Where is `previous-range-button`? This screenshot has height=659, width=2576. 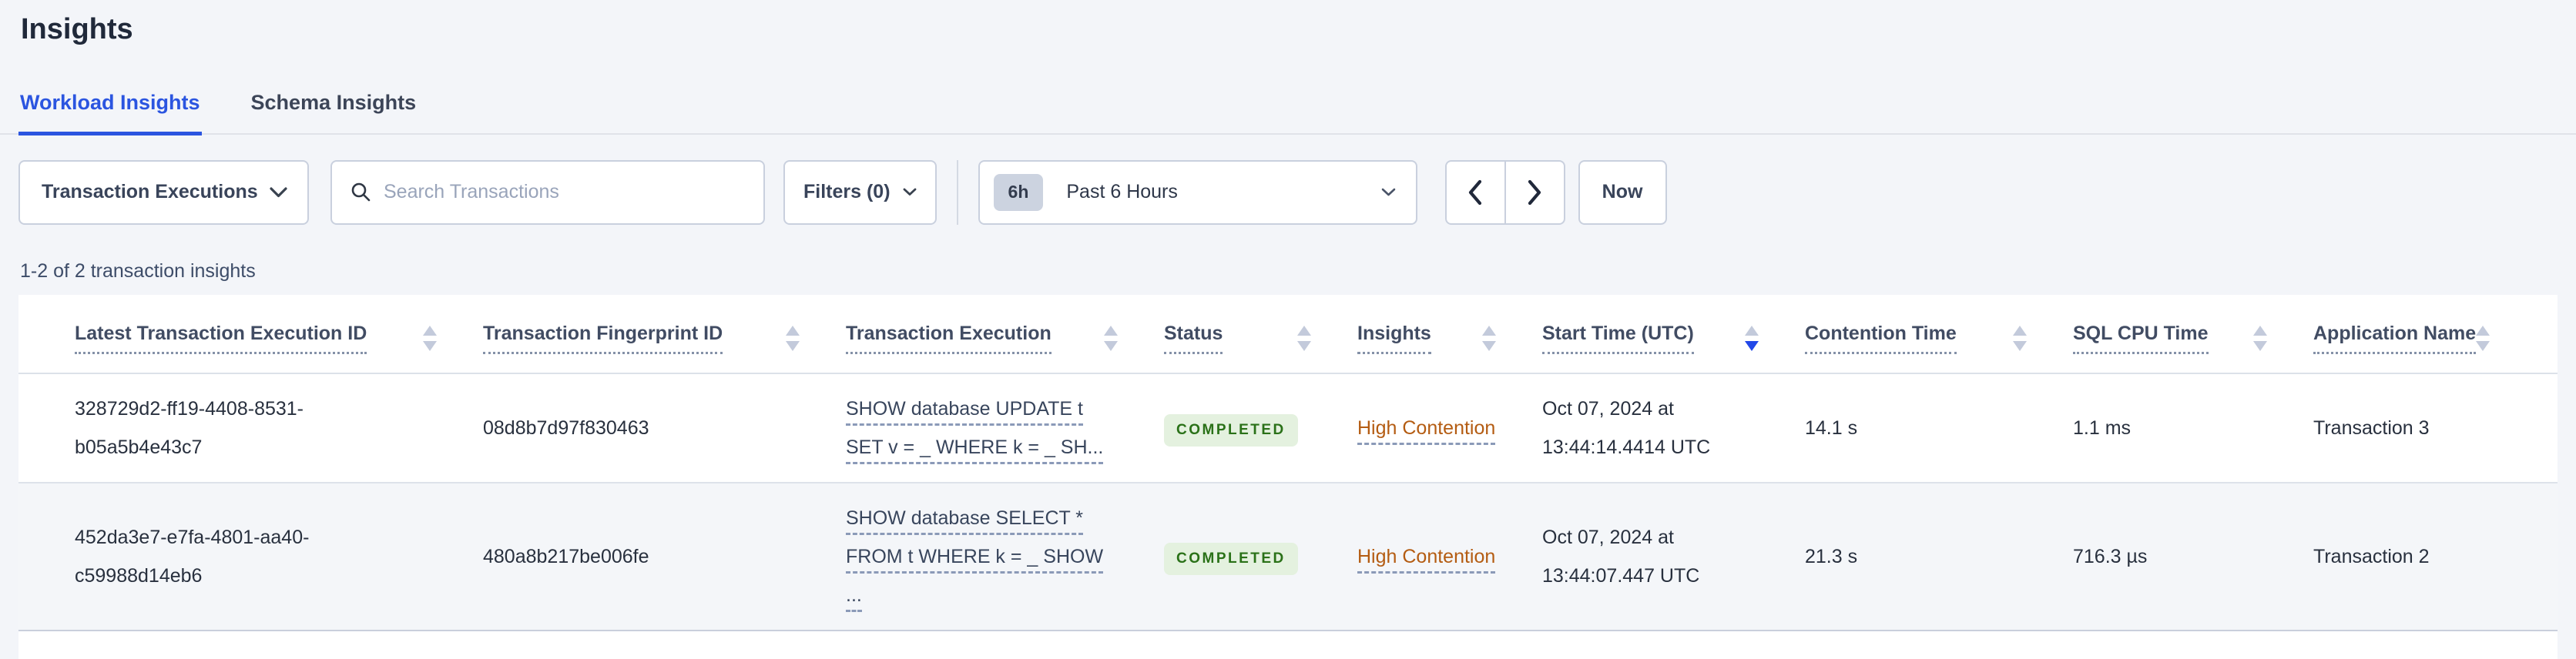 previous-range-button is located at coordinates (1474, 192).